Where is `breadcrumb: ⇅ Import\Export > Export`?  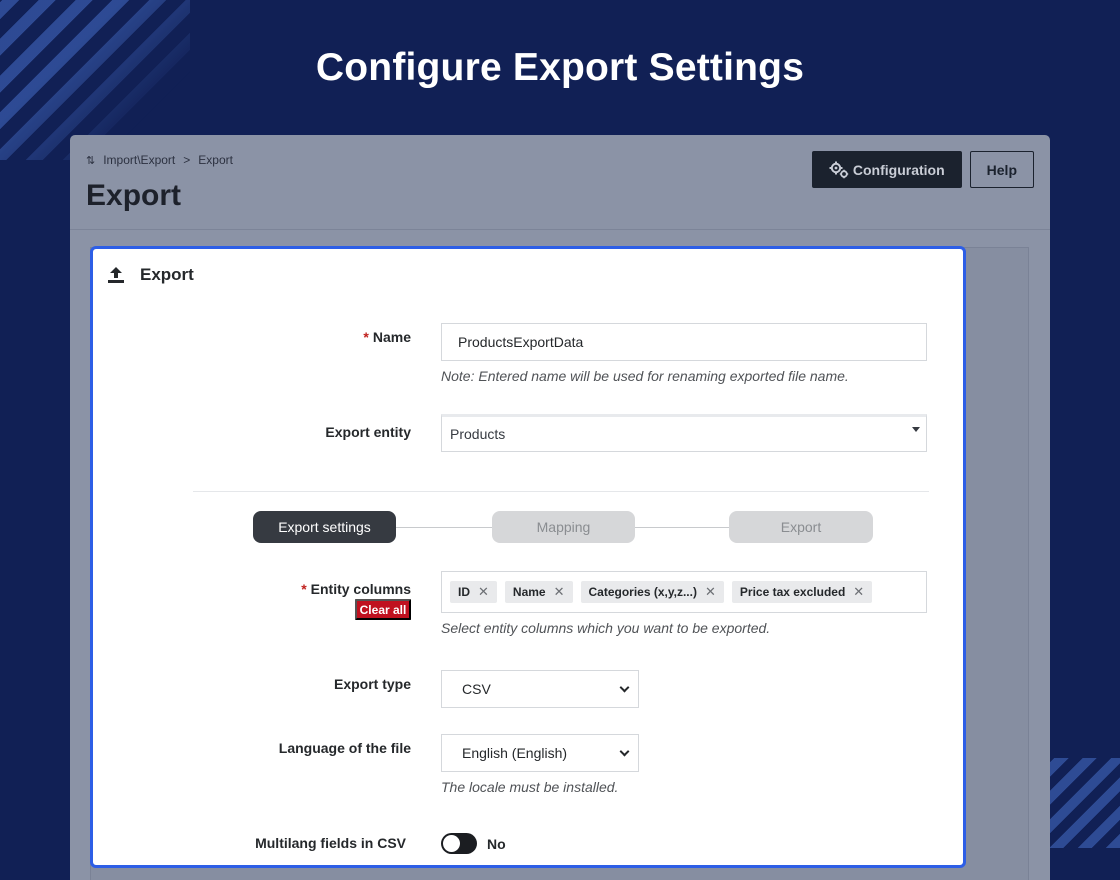 breadcrumb: ⇅ Import\Export > Export is located at coordinates (159, 160).